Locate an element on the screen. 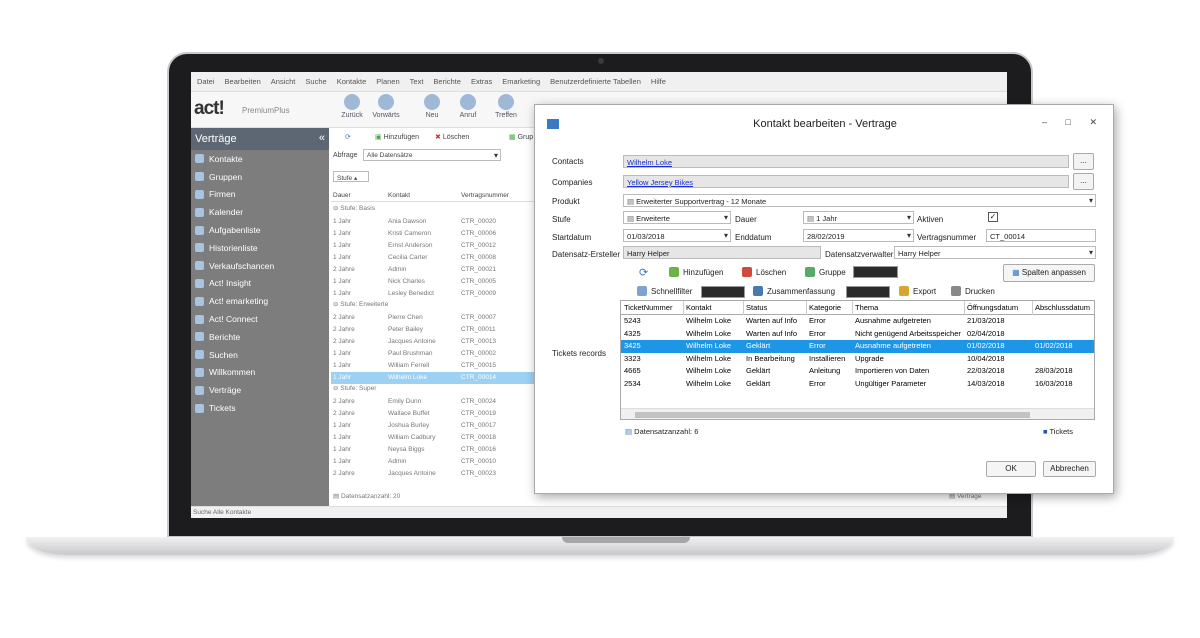  list-item: 2 Jahre Peter Bailey CTR_00011 is located at coordinates (434, 330).